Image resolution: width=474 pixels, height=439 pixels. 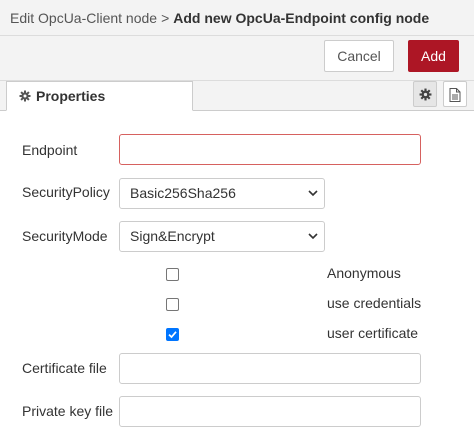 What do you see at coordinates (50, 150) in the screenshot?
I see `endpoint-label: Endpoint` at bounding box center [50, 150].